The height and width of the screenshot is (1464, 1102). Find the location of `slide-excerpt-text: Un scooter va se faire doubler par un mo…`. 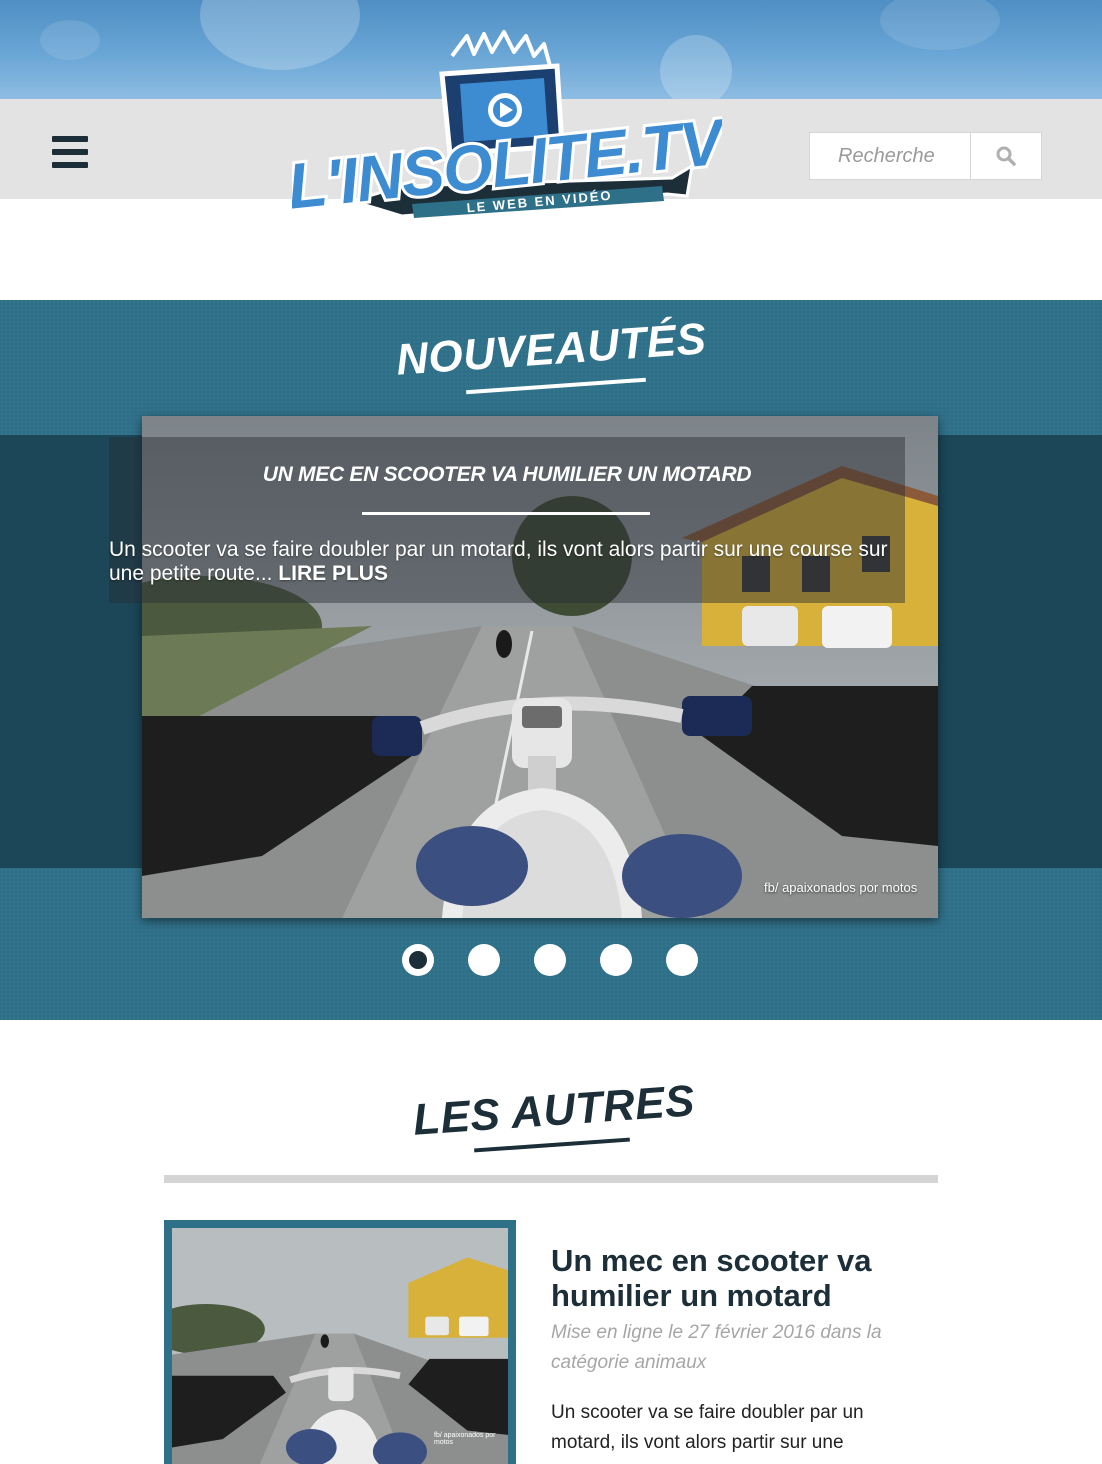

slide-excerpt-text: Un scooter va se faire doubler par un mo… is located at coordinates (498, 561).